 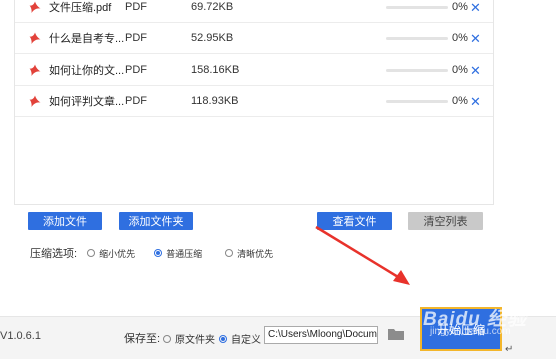 What do you see at coordinates (65, 221) in the screenshot?
I see `add-file-button: 添加文件` at bounding box center [65, 221].